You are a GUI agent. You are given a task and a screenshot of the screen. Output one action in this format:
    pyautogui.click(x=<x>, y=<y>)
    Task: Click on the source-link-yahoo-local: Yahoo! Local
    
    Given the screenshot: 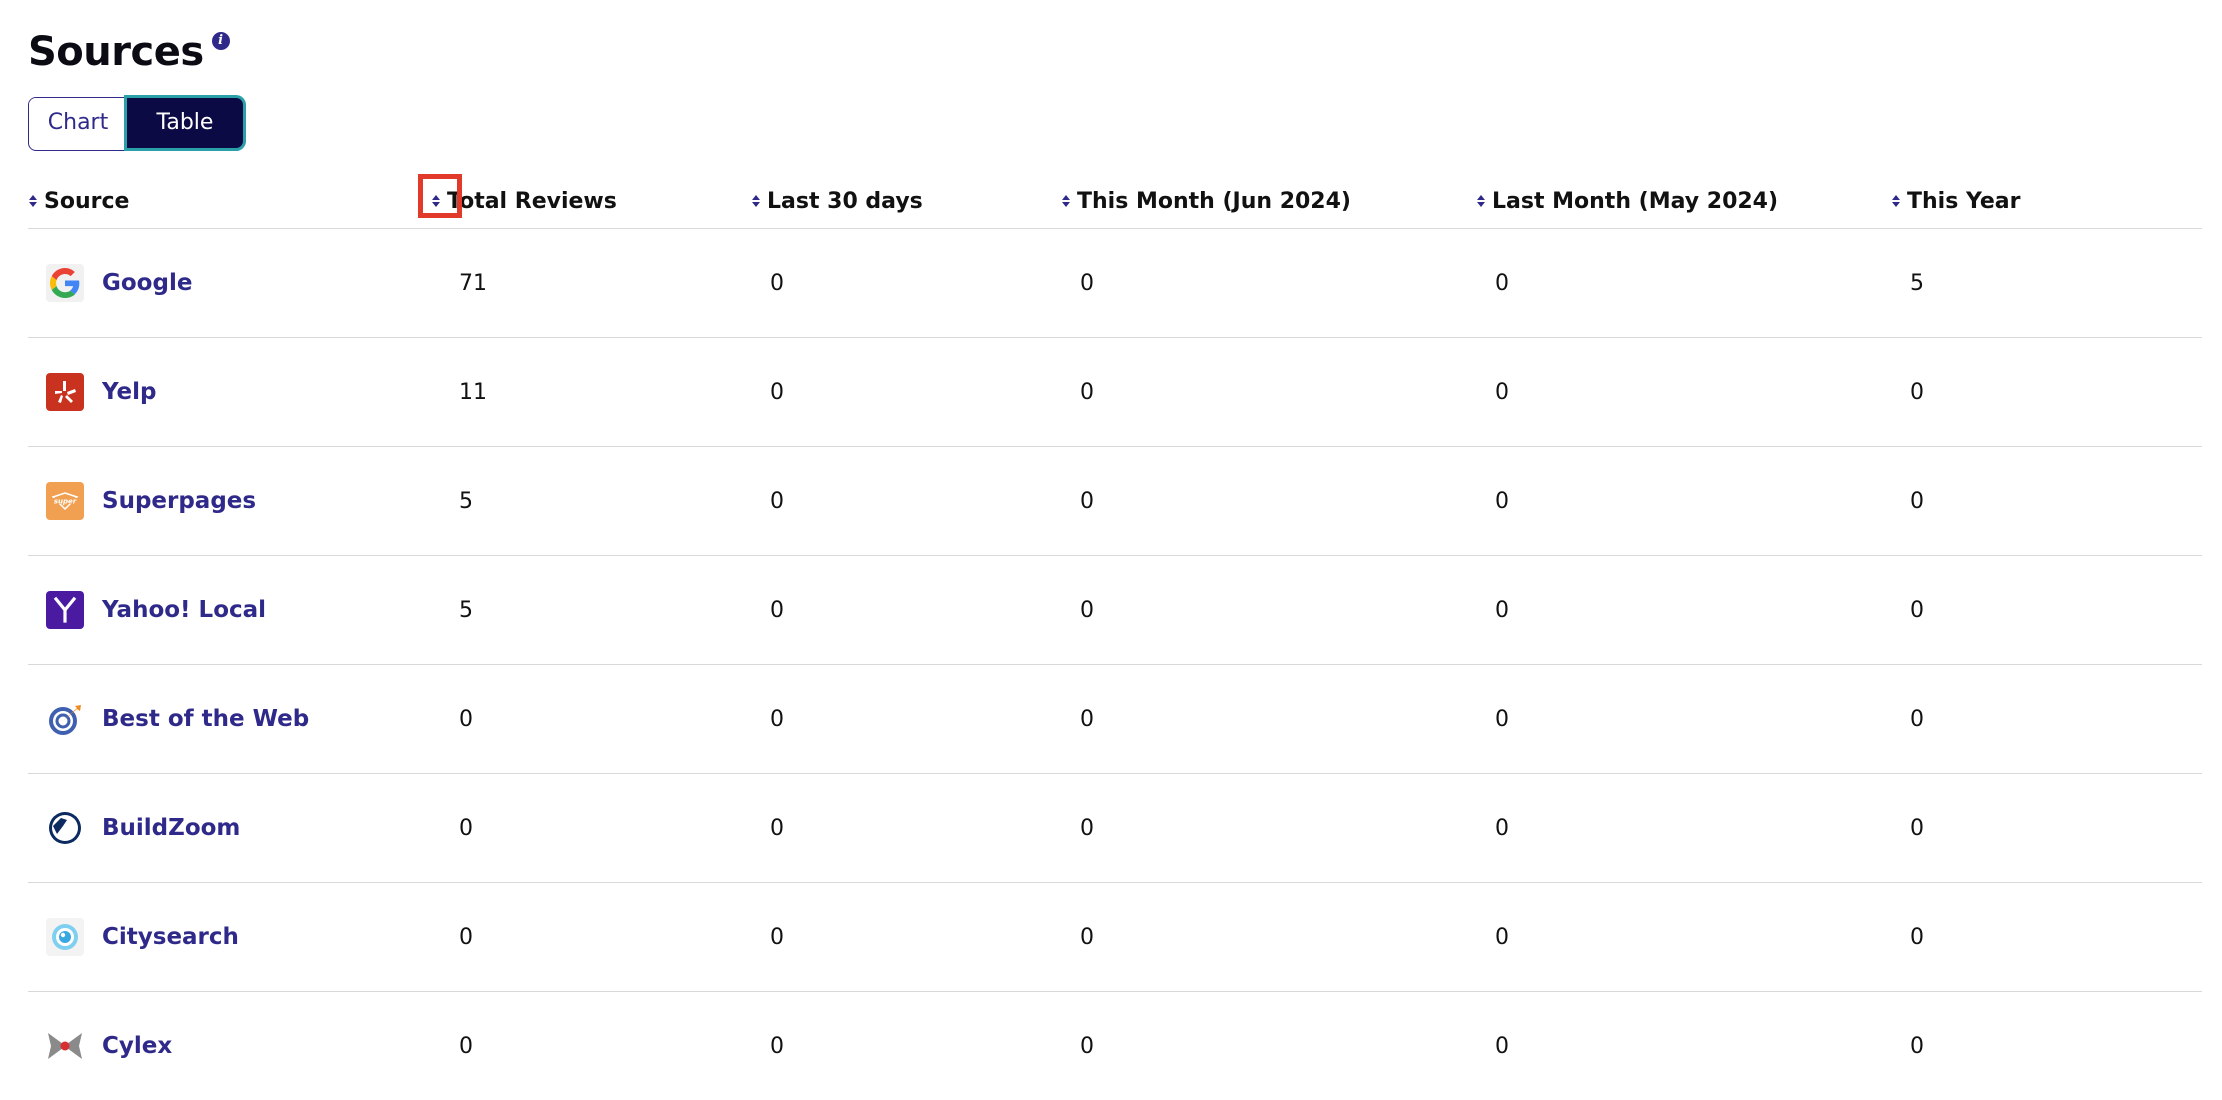 What is the action you would take?
    pyautogui.click(x=184, y=610)
    